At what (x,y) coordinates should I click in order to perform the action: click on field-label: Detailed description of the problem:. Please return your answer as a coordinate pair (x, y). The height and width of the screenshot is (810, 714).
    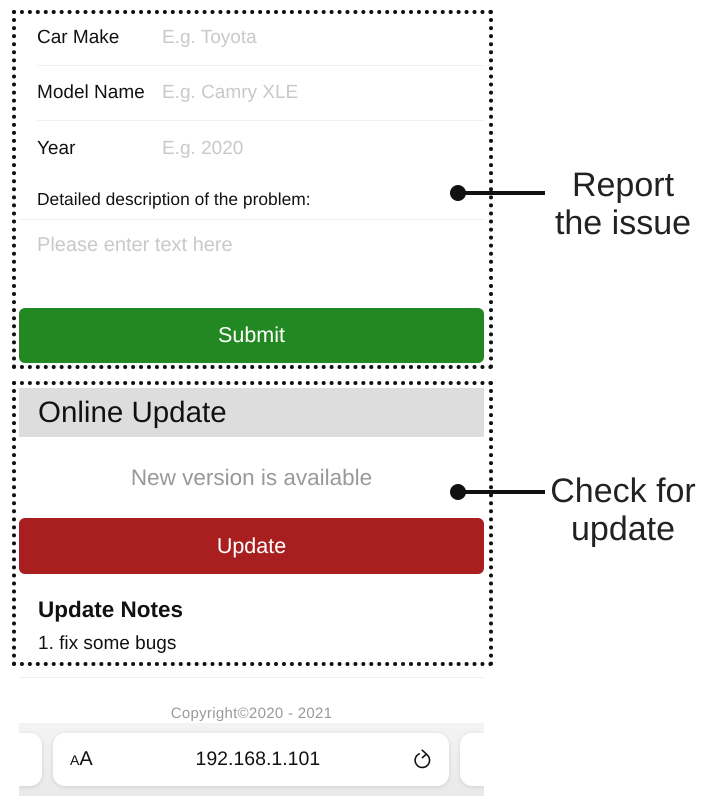
    Looking at the image, I should click on (174, 199).